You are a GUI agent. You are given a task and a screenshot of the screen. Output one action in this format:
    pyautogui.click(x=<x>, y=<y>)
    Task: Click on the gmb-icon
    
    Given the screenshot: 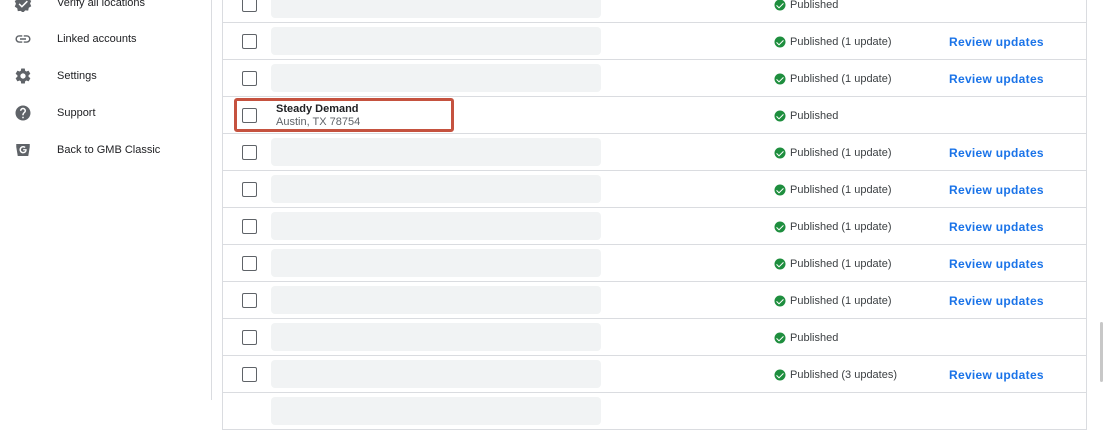 What is the action you would take?
    pyautogui.click(x=23, y=150)
    